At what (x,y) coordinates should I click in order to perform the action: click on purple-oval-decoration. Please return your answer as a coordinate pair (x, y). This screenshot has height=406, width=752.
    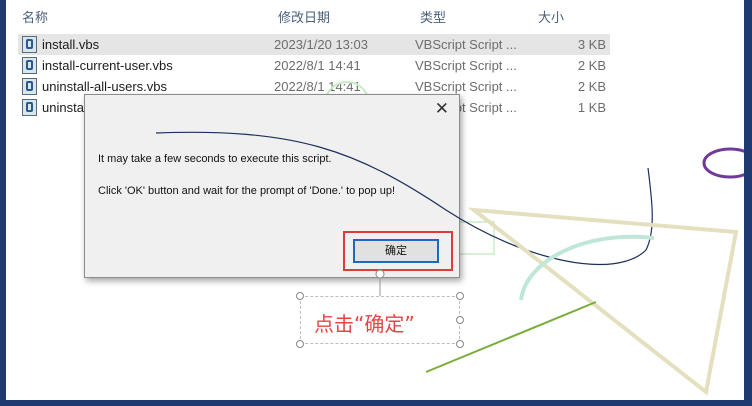
    Looking at the image, I should click on (723, 163).